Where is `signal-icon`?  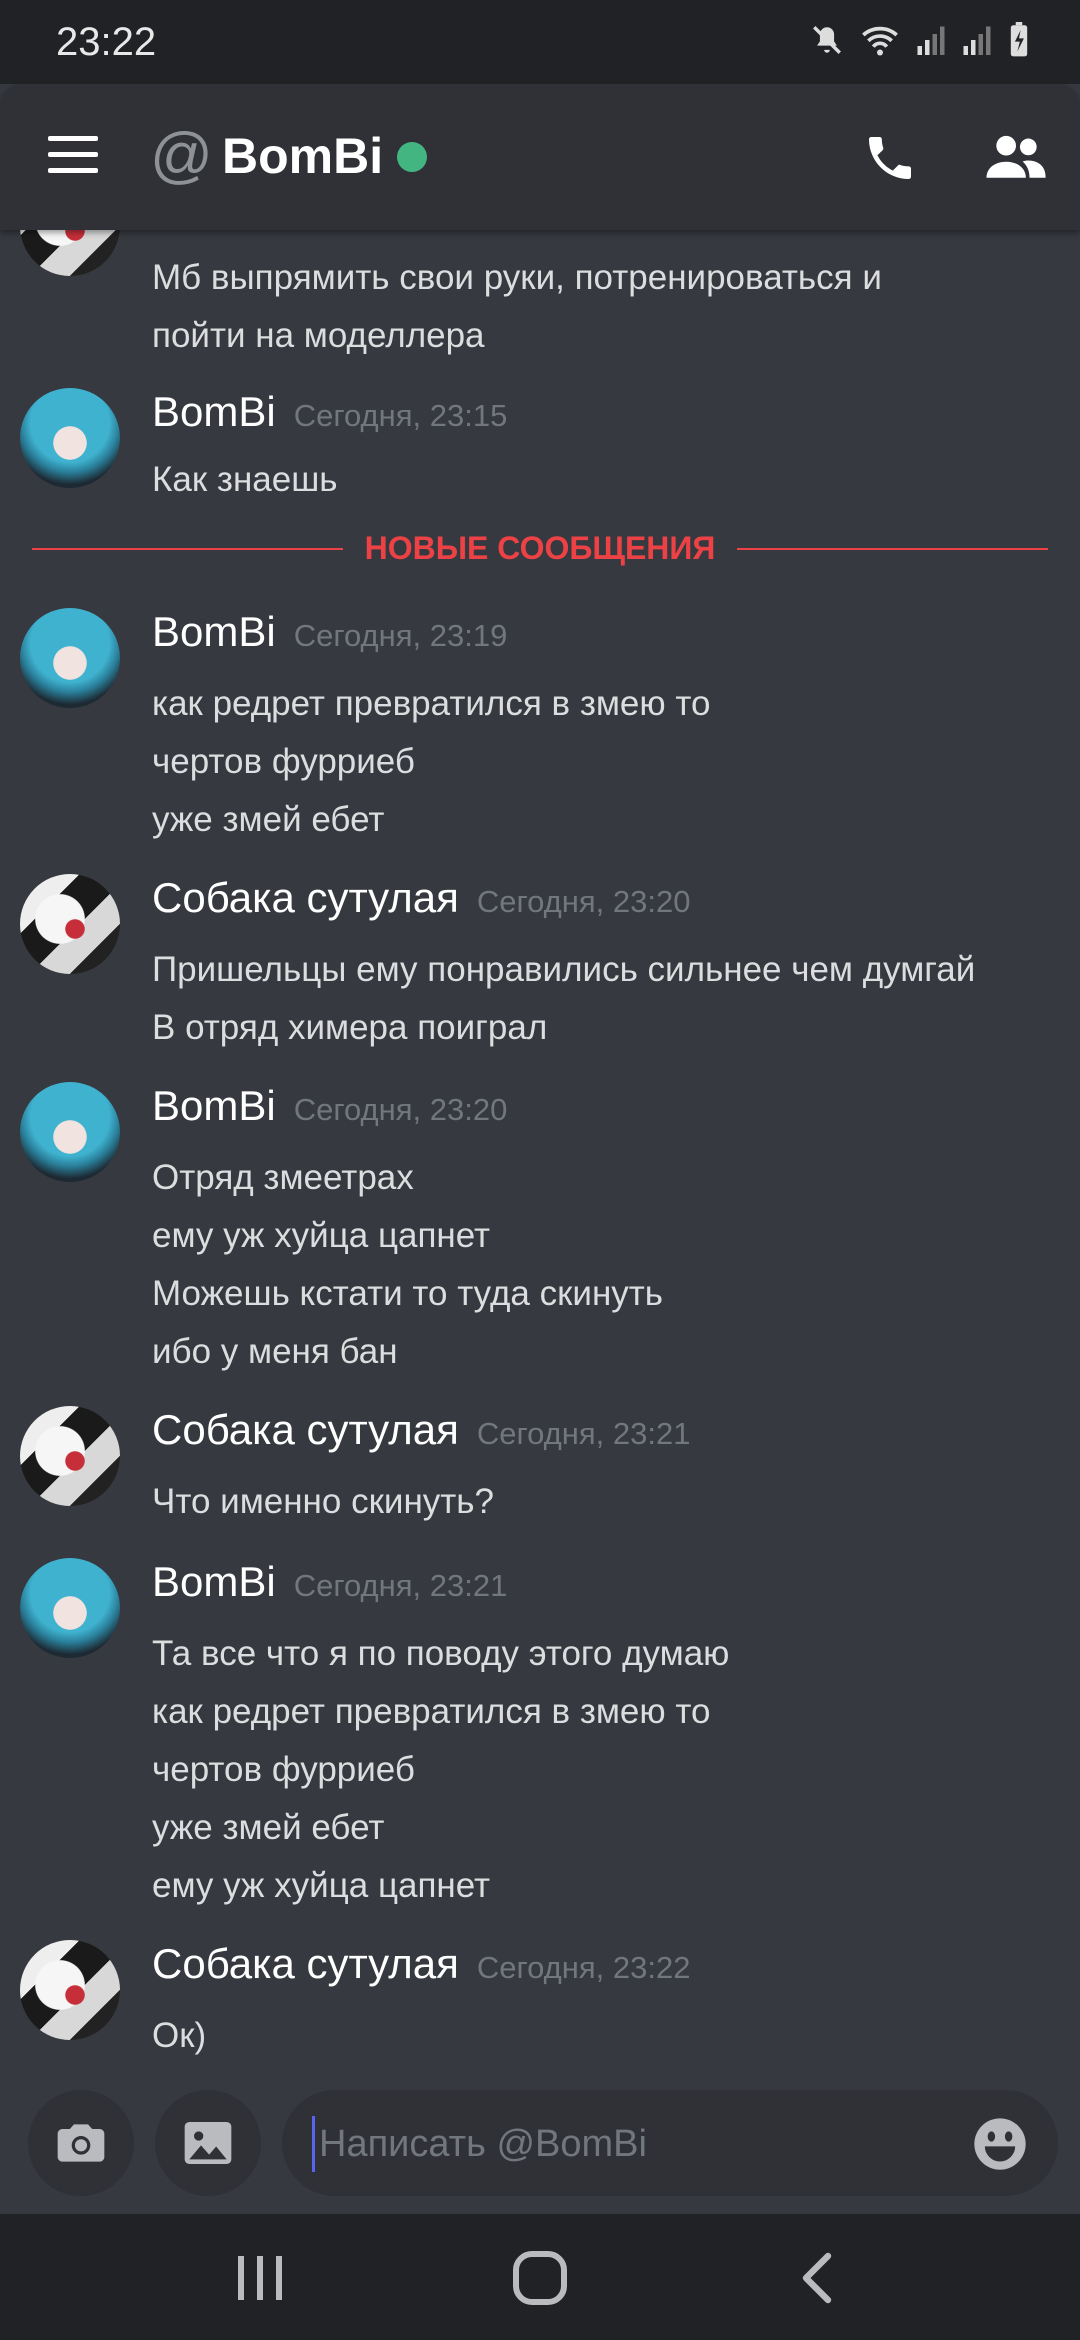 signal-icon is located at coordinates (931, 40).